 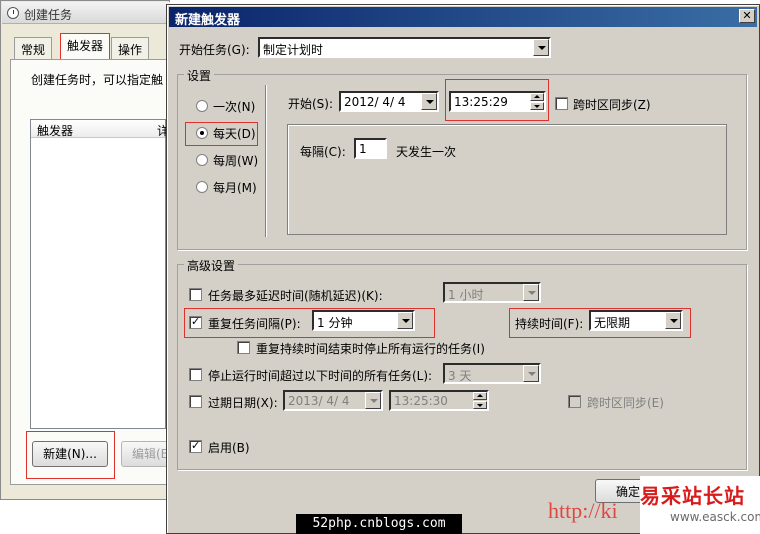 I want to click on stop-longer-select: 3 天, so click(x=492, y=373).